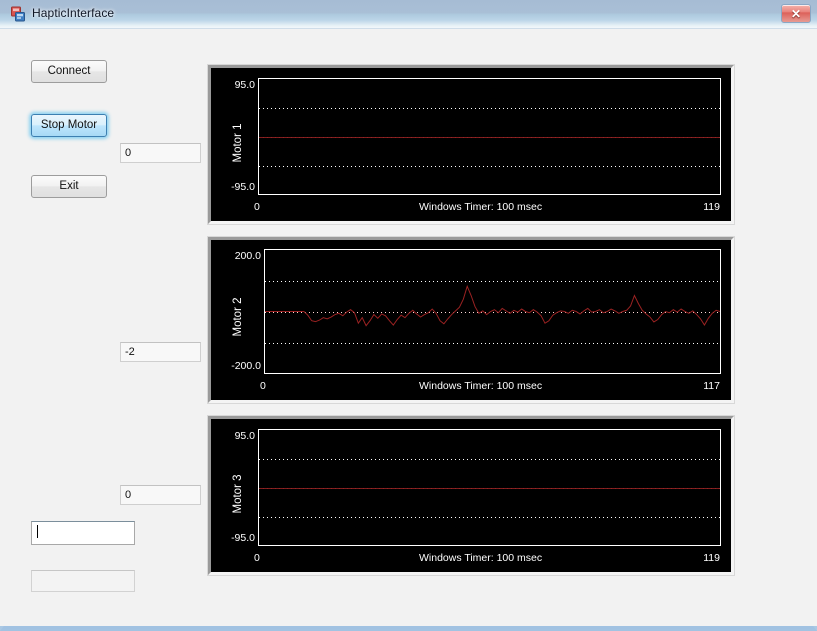  I want to click on motor2-value-field: -2, so click(160, 352).